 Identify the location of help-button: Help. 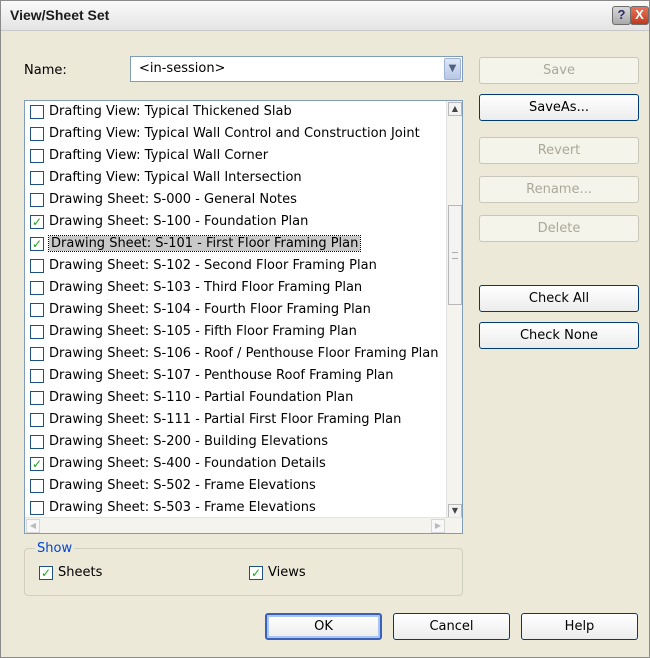
(579, 626).